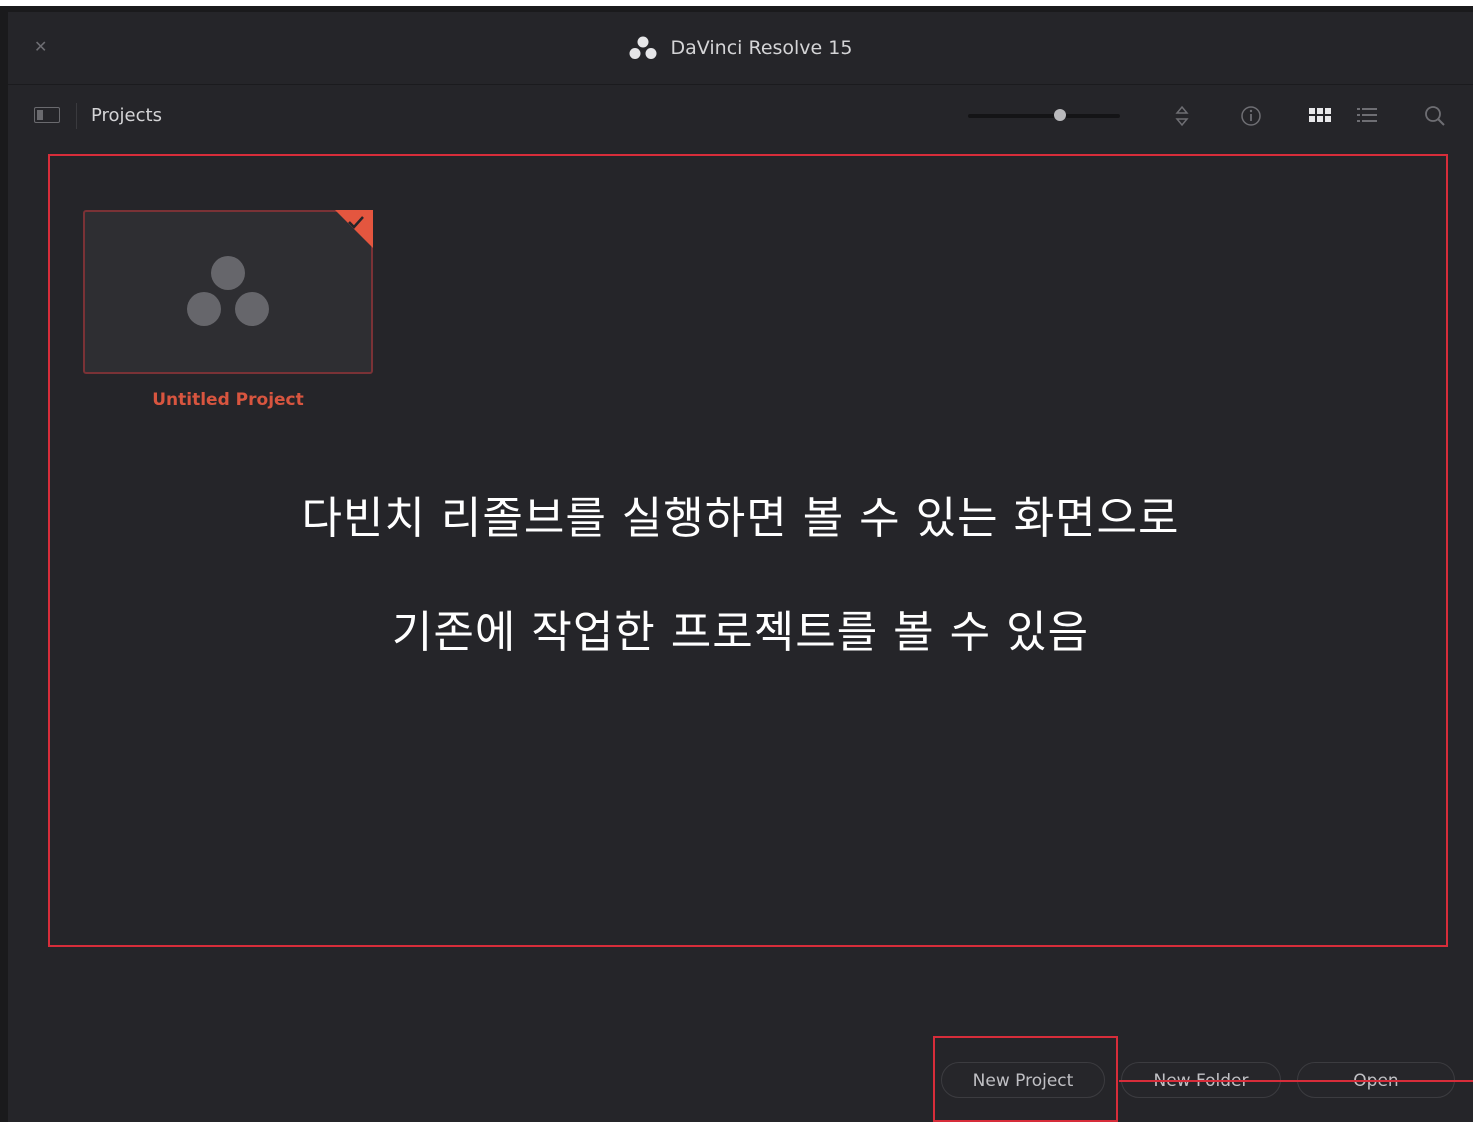 This screenshot has width=1473, height=1122. What do you see at coordinates (126, 115) in the screenshot?
I see `toolbar-title: Projects` at bounding box center [126, 115].